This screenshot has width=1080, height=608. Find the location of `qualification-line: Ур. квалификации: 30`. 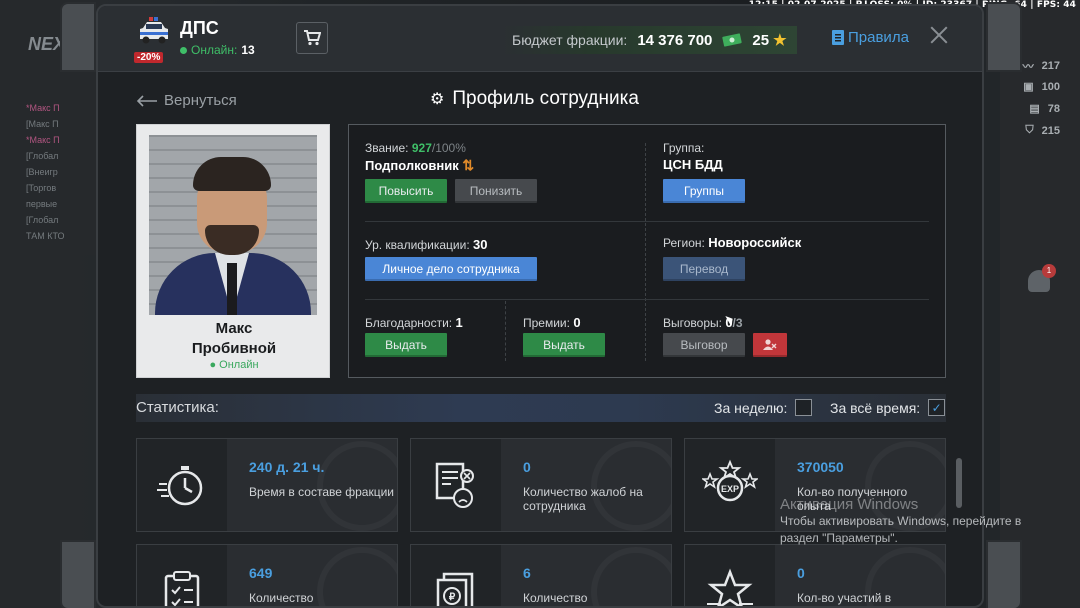

qualification-line: Ур. квалификации: 30 is located at coordinates (426, 244).